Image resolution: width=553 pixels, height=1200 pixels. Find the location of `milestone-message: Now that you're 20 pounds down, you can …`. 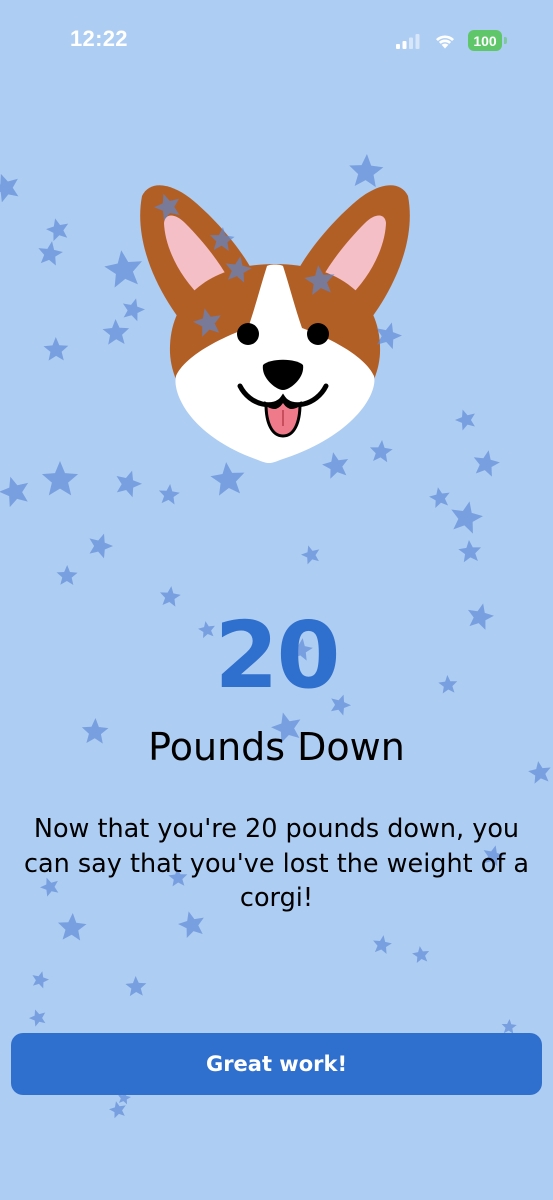

milestone-message: Now that you're 20 pounds down, you can … is located at coordinates (276, 864).